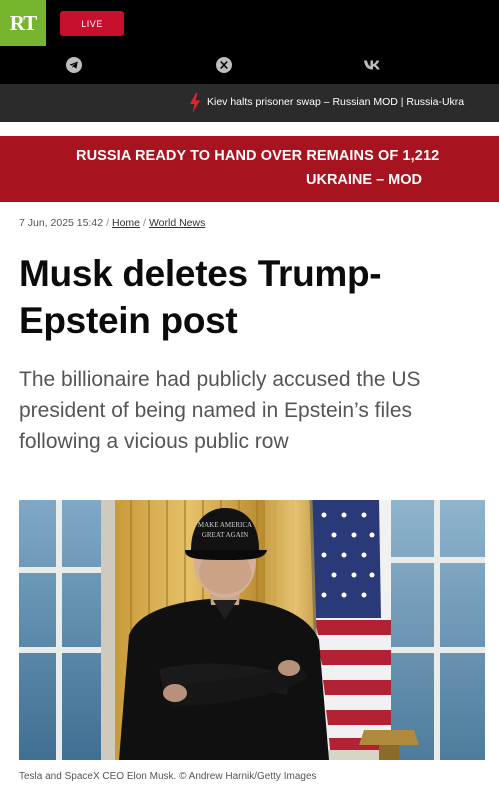 This screenshot has height=790, width=499. What do you see at coordinates (126, 223) in the screenshot?
I see `breadcrumb-home-link: Home` at bounding box center [126, 223].